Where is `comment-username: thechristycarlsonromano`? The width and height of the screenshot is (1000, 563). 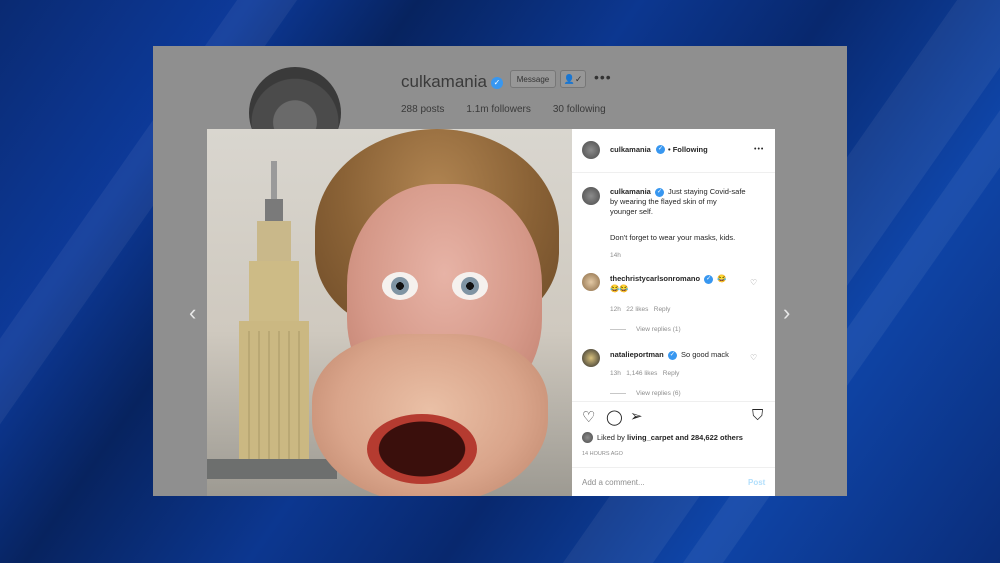 comment-username: thechristycarlsonromano is located at coordinates (655, 278).